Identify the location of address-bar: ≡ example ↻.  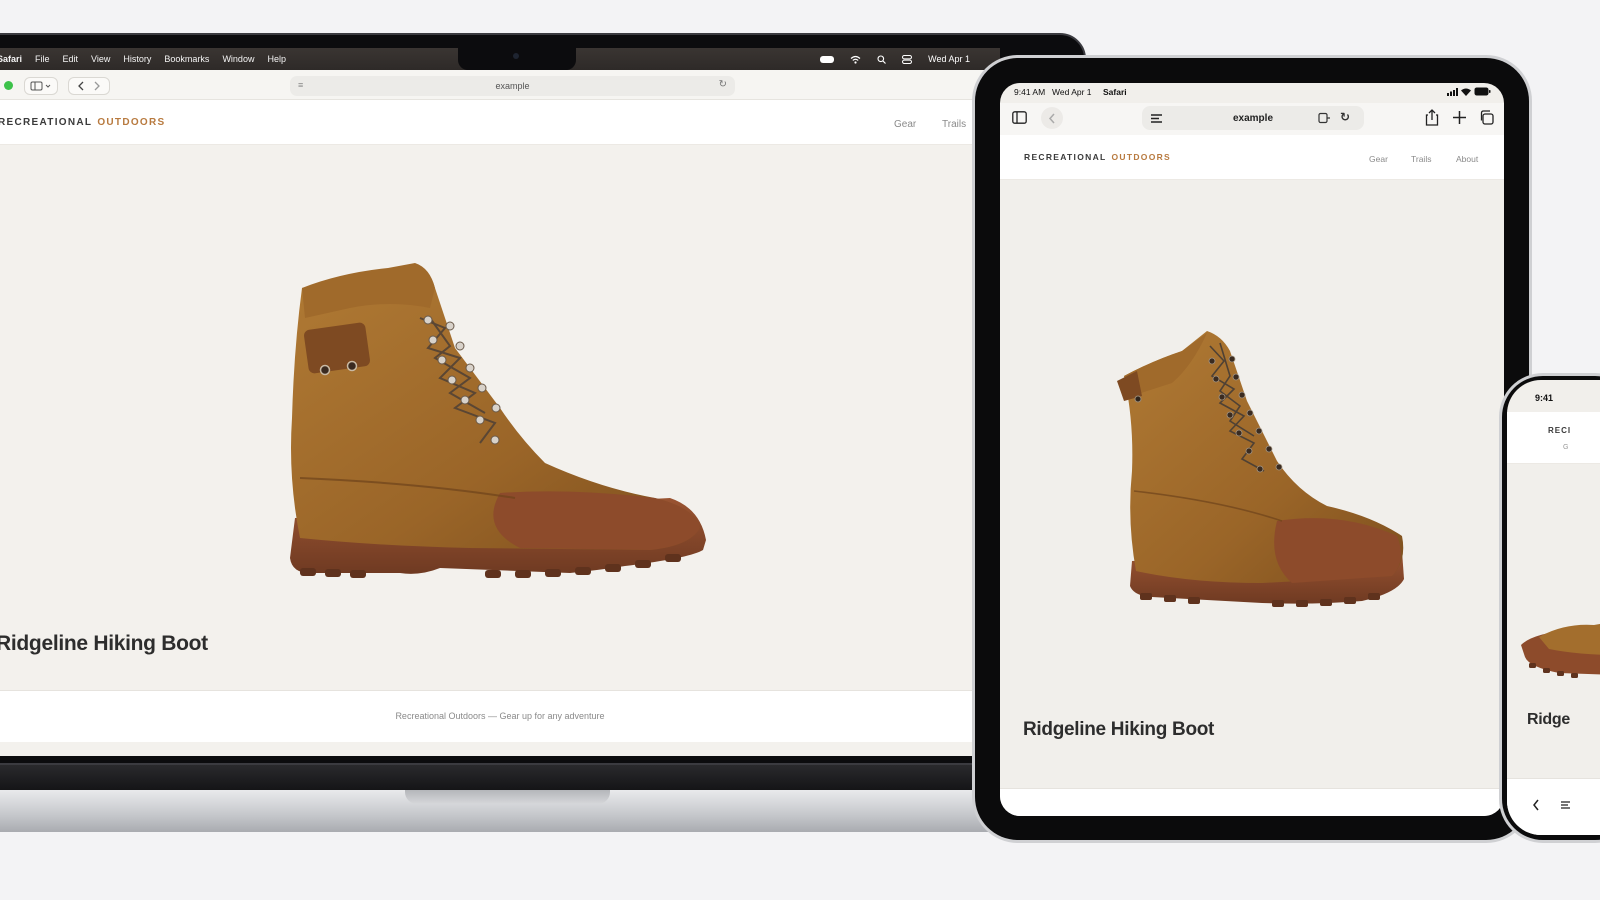
(512, 86).